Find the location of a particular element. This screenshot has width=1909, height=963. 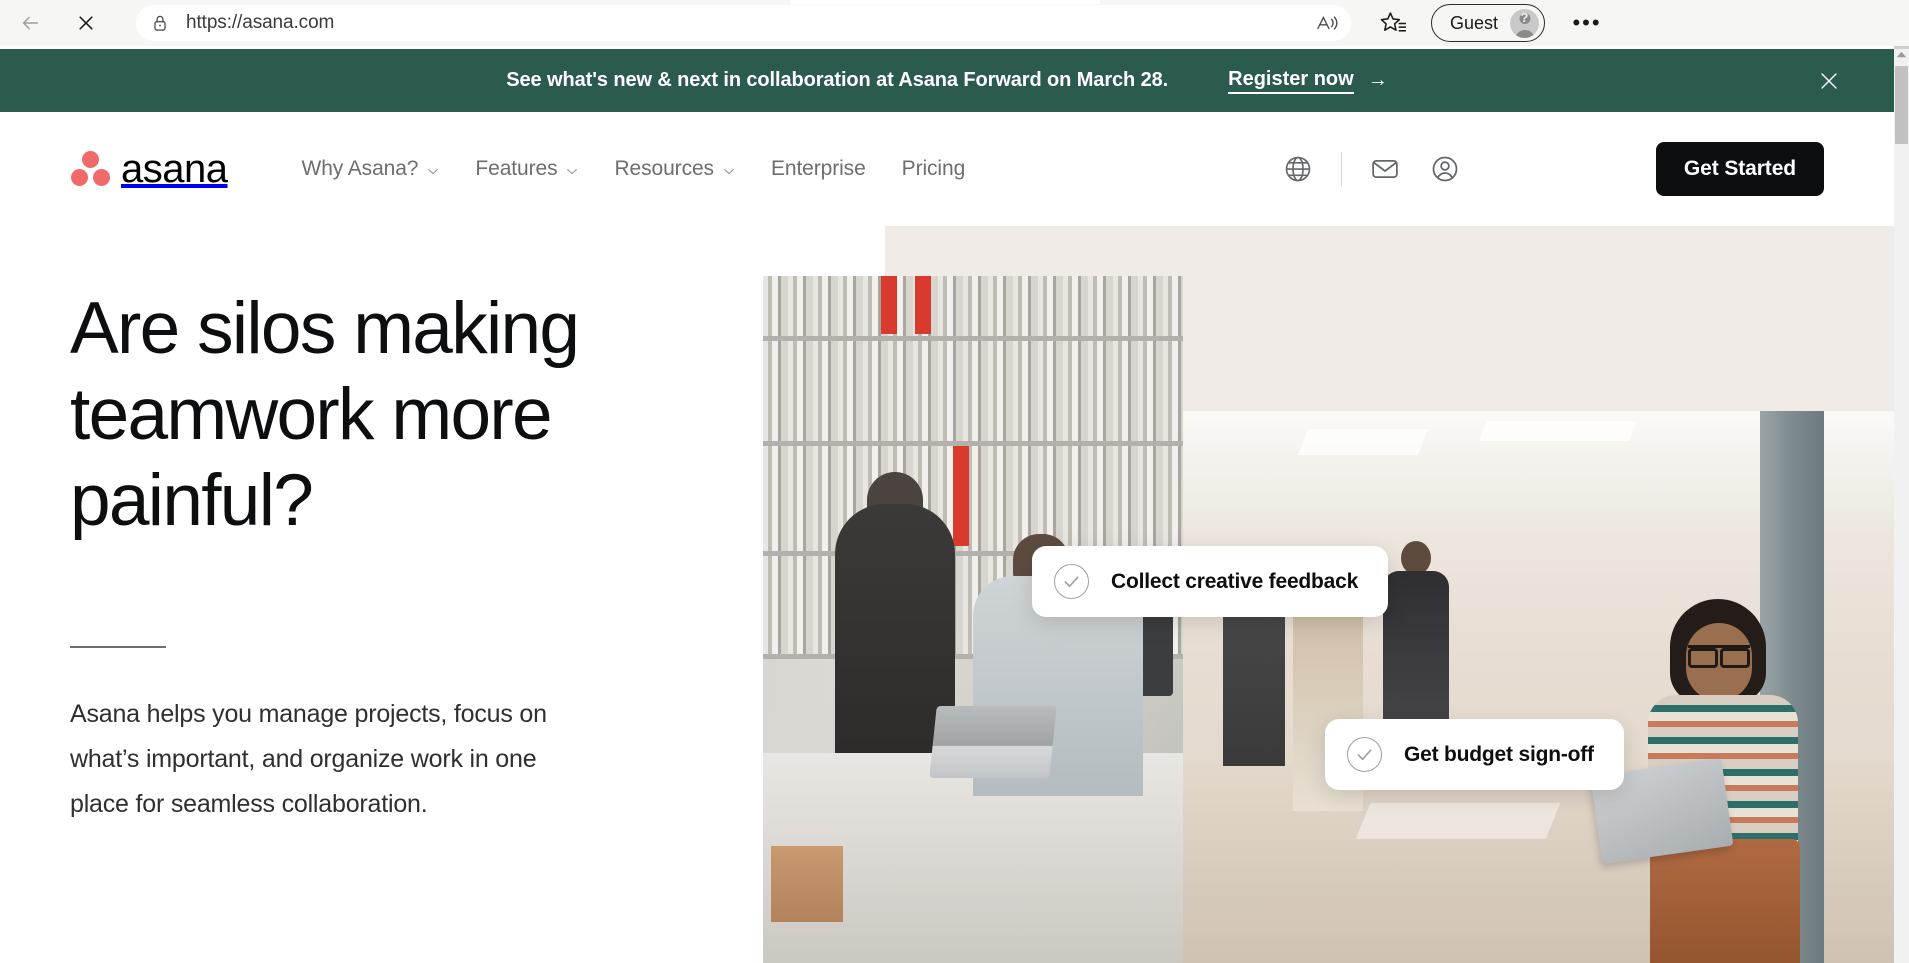

nav-label: Why Asana? is located at coordinates (360, 168).